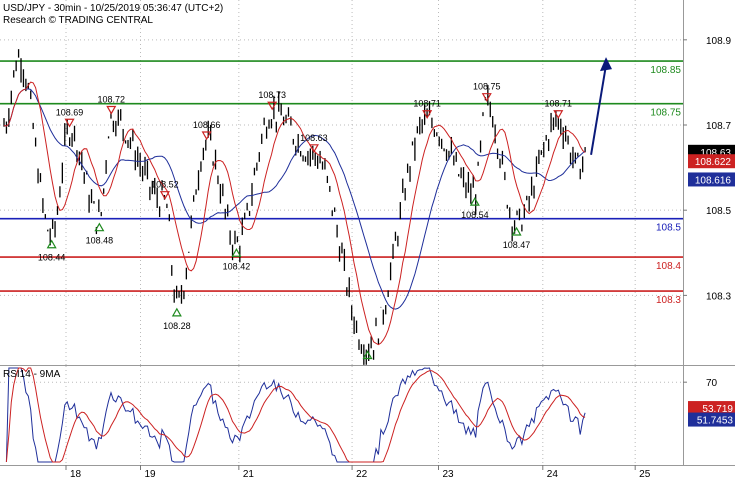  Describe the element at coordinates (177, 326) in the screenshot. I see `swing-low-label: 108.28` at that location.